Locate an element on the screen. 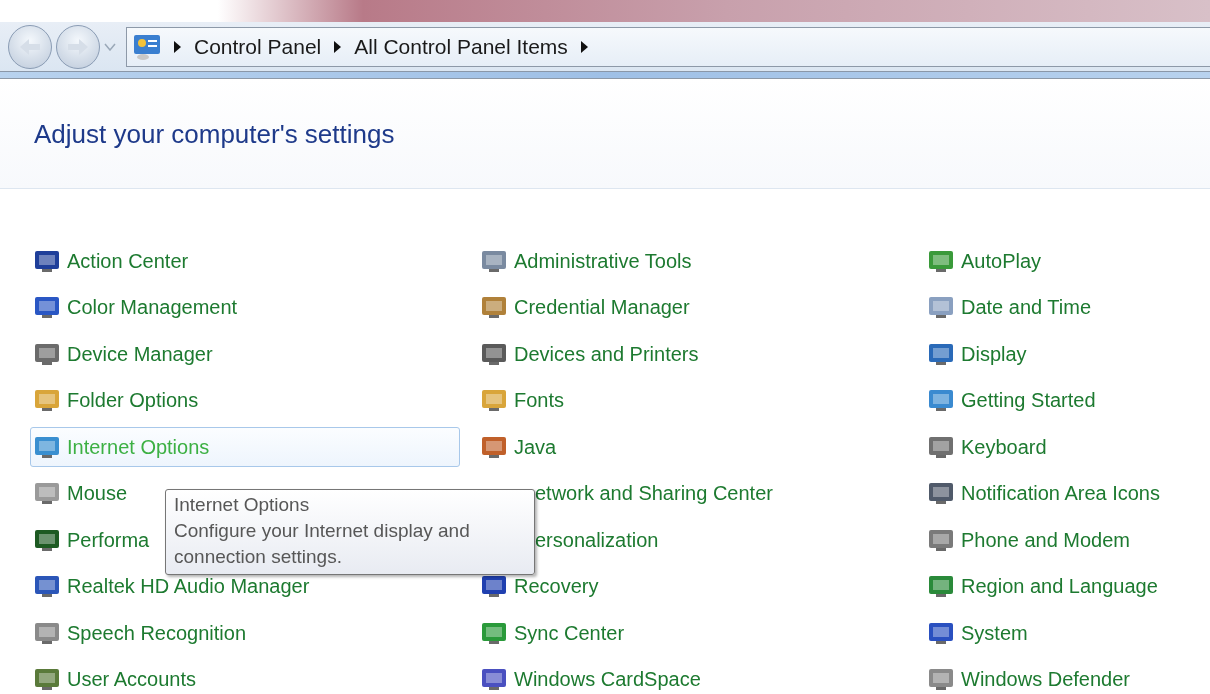 This screenshot has width=1210, height=694. control-panel-link: Region and Language is located at coordinates (1043, 586).